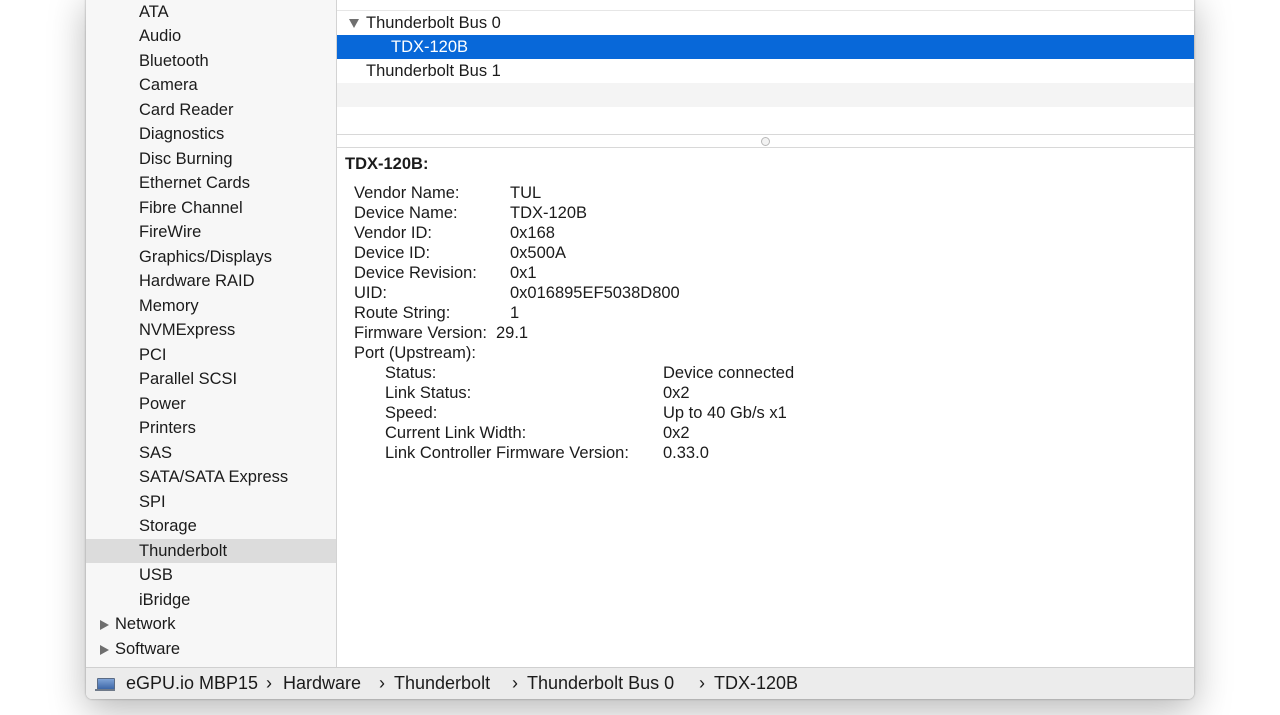 This screenshot has width=1280, height=715. I want to click on property-label: Device Name:, so click(406, 213).